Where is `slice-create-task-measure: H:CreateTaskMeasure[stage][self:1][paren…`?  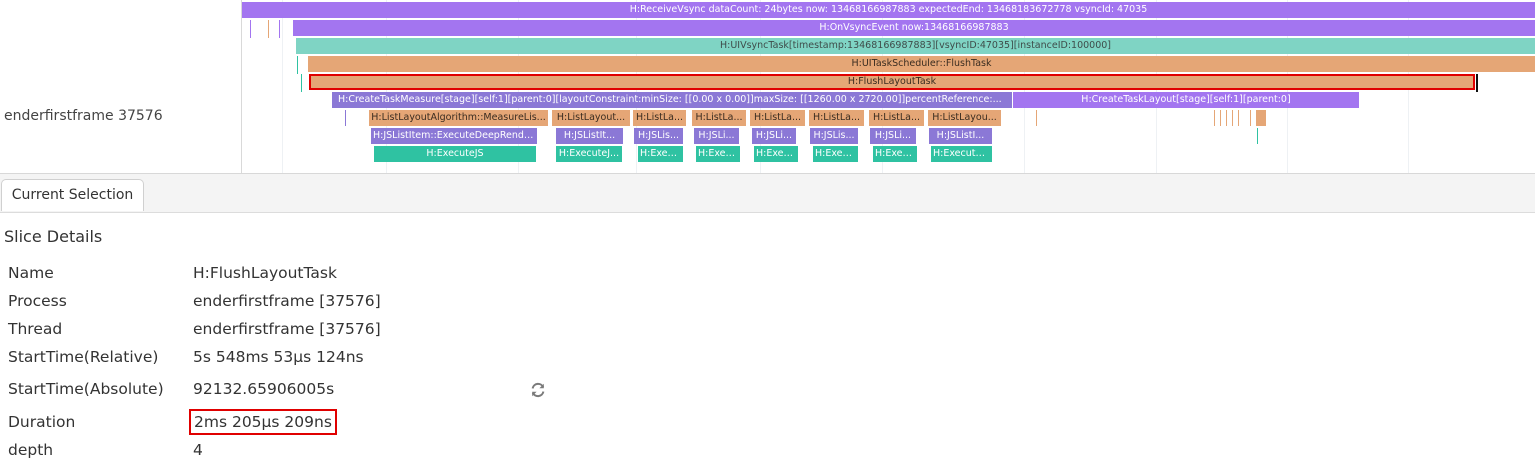 slice-create-task-measure: H:CreateTaskMeasure[stage][self:1][paren… is located at coordinates (672, 100).